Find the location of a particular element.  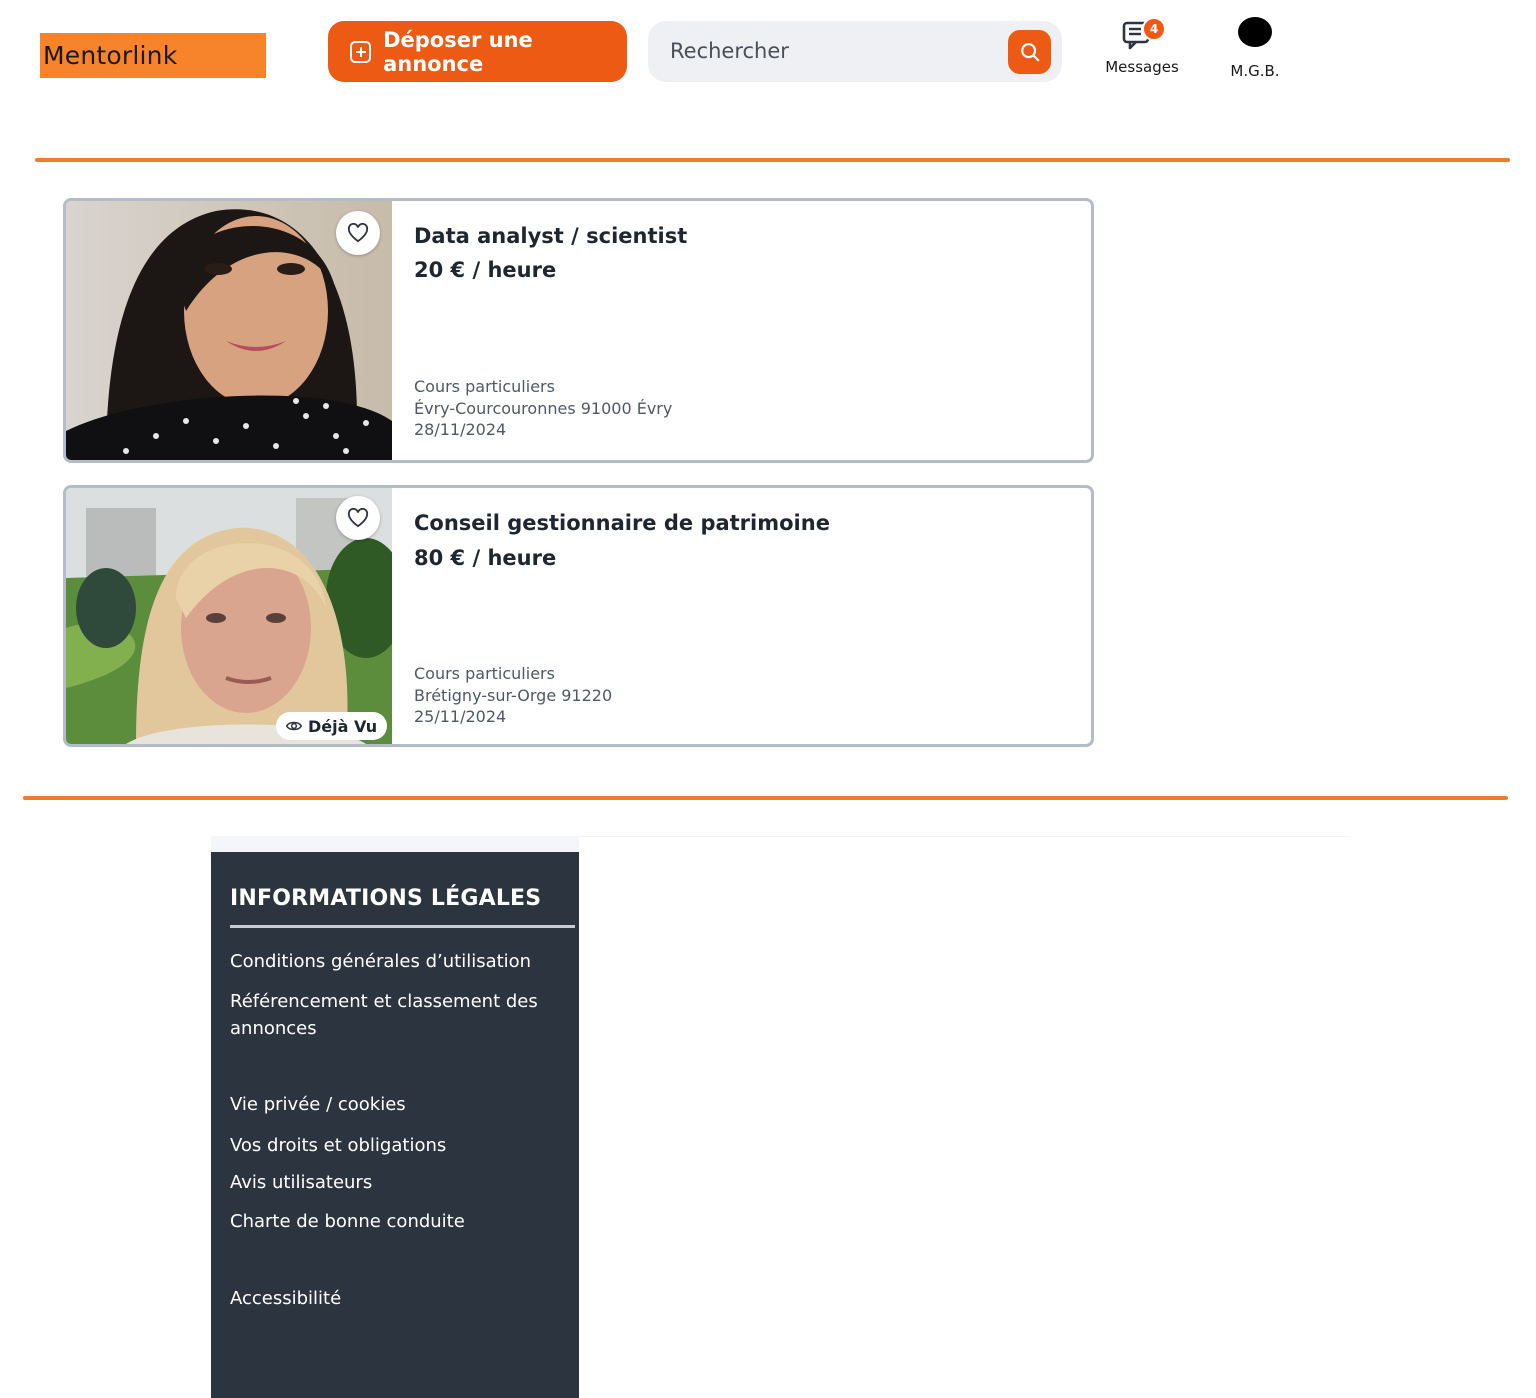

search-icon is located at coordinates (1029, 52).